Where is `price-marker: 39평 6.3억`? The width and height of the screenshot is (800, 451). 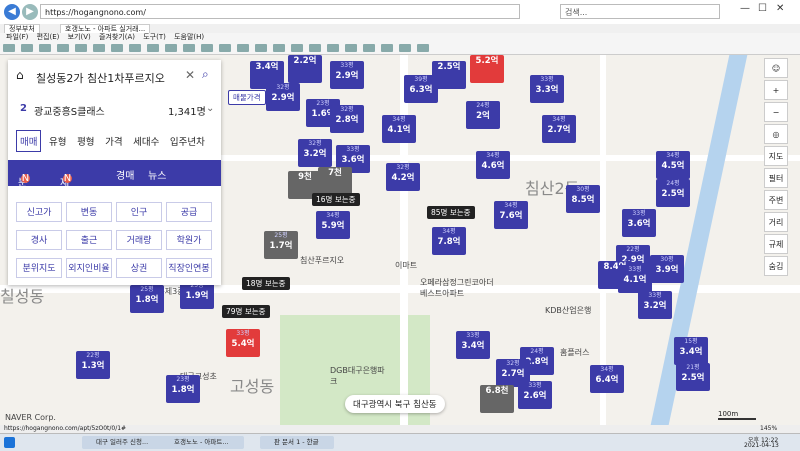 price-marker: 39평 6.3억 is located at coordinates (421, 89).